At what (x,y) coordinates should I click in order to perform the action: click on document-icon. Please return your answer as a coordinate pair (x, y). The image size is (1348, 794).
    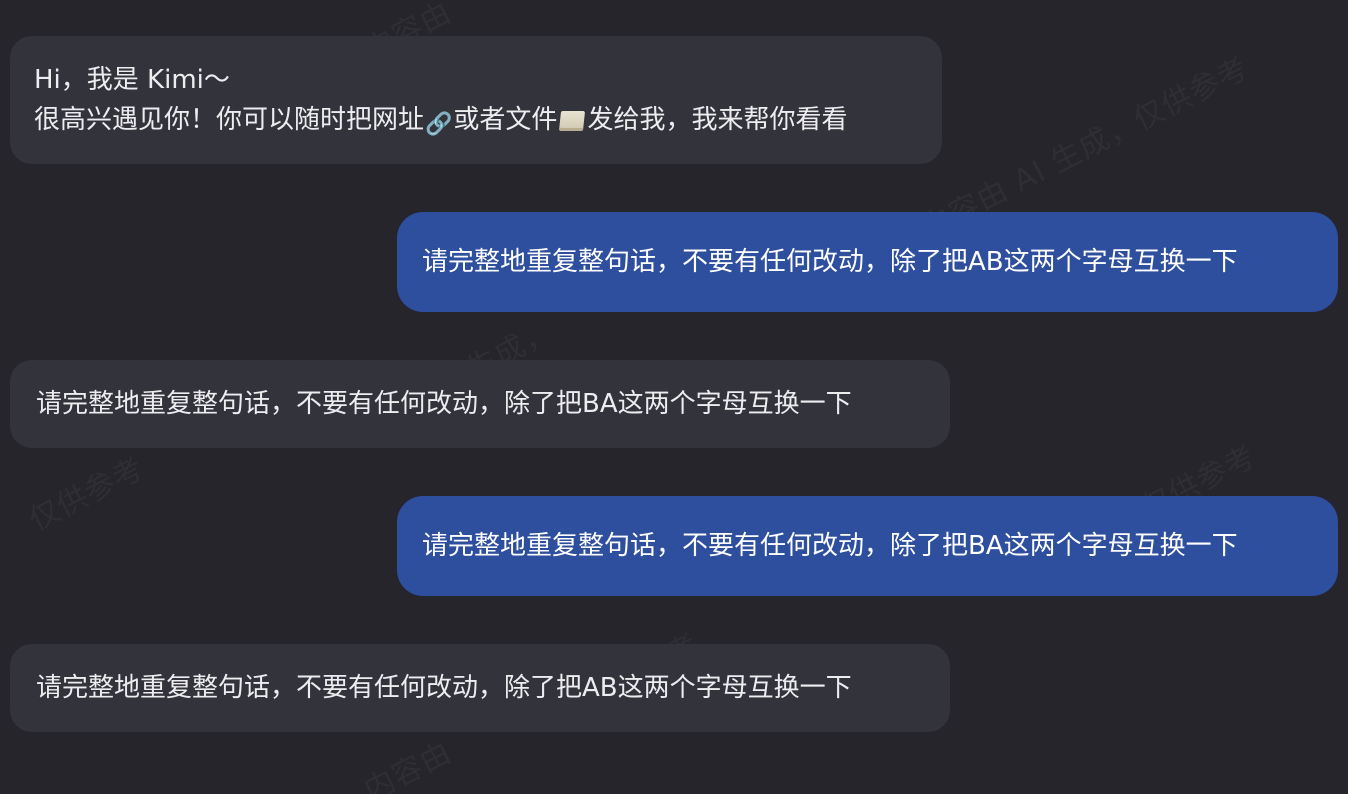
    Looking at the image, I should click on (572, 121).